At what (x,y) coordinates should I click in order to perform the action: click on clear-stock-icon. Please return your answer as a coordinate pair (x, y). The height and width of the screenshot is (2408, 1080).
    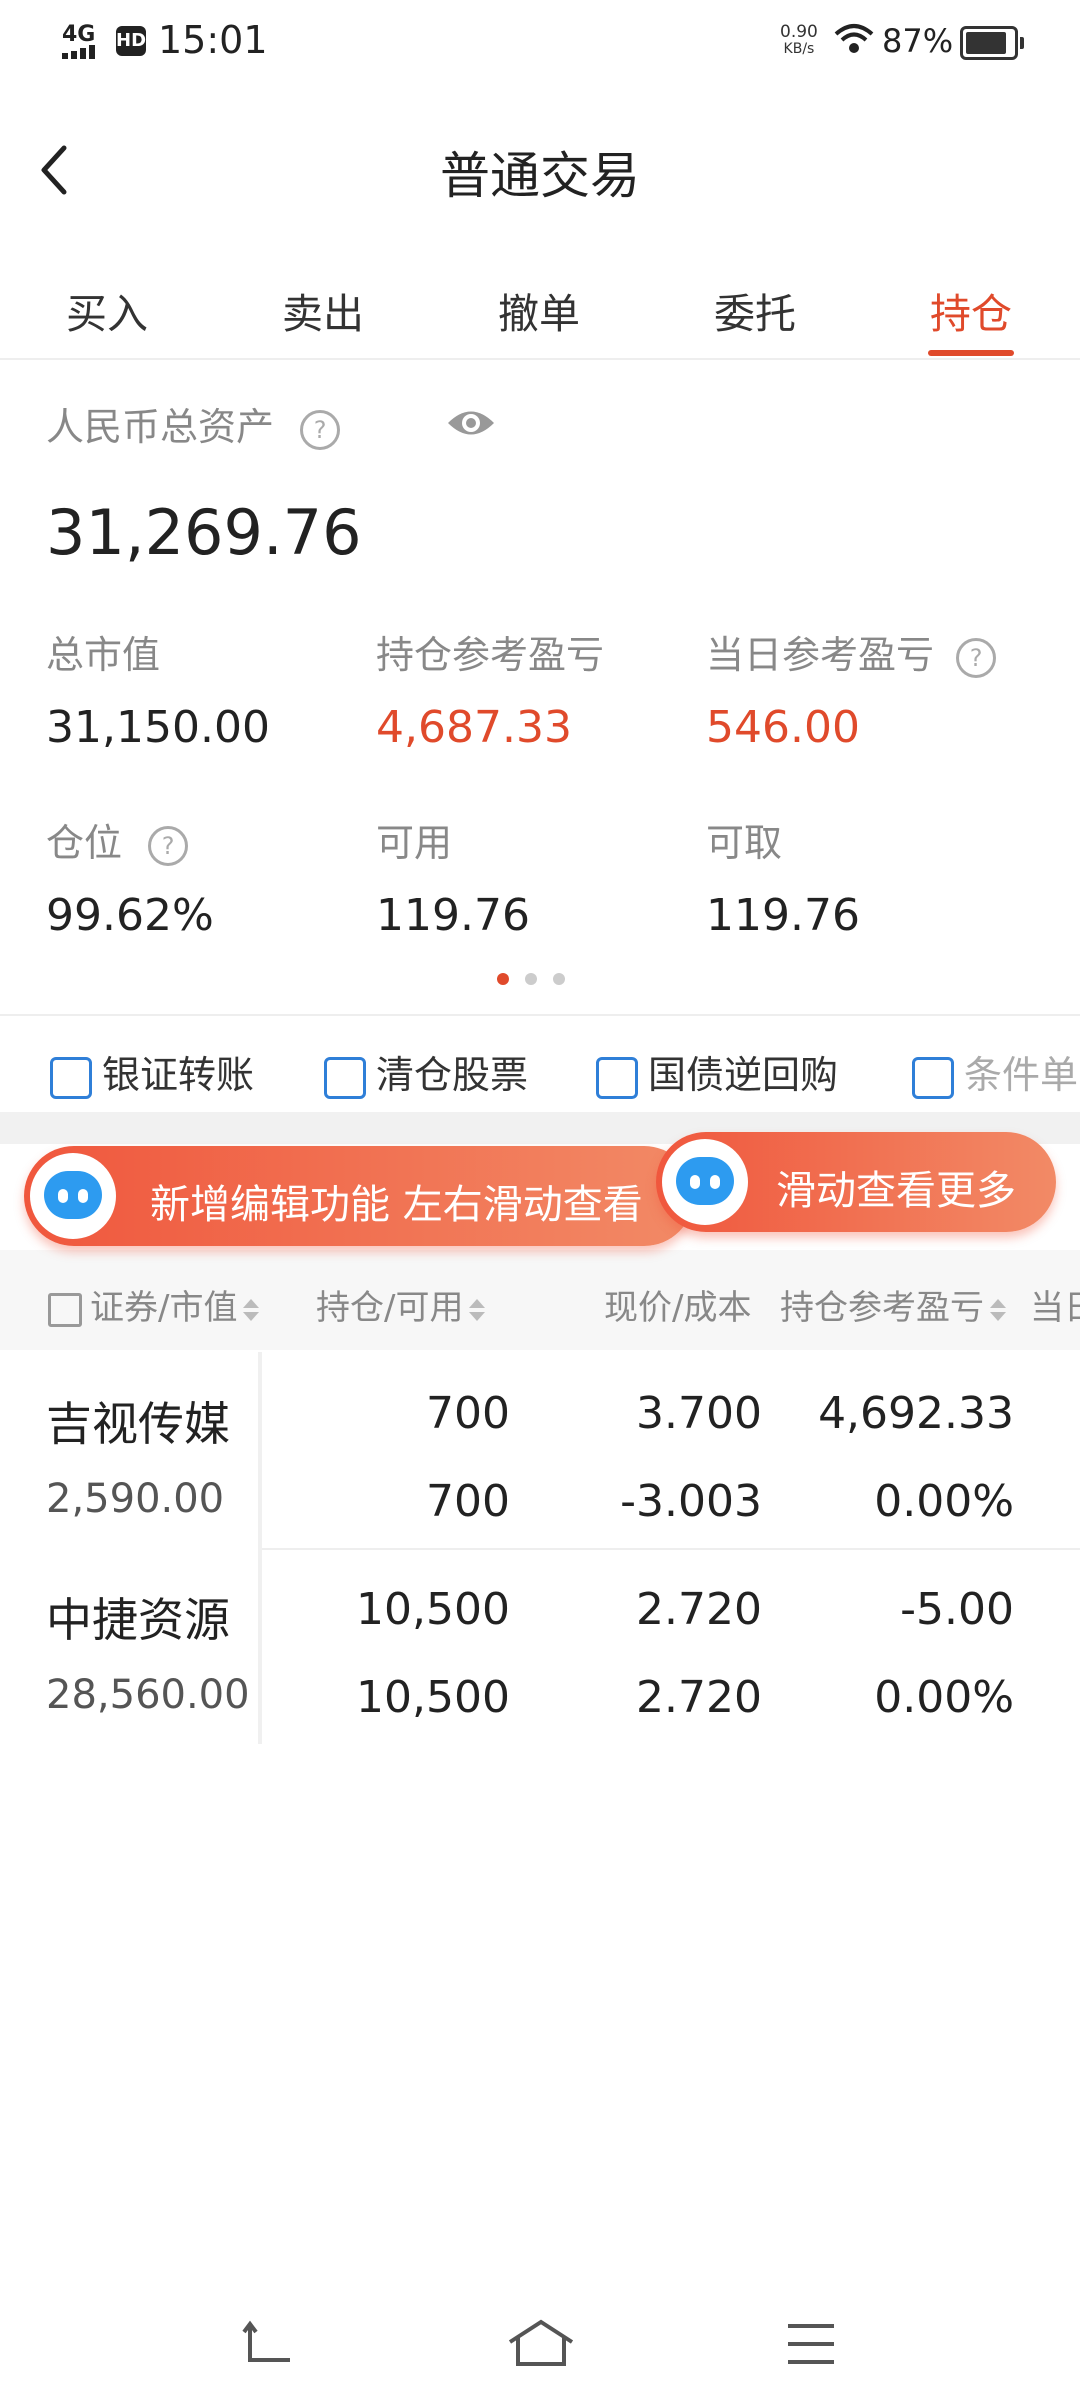
    Looking at the image, I should click on (345, 1077).